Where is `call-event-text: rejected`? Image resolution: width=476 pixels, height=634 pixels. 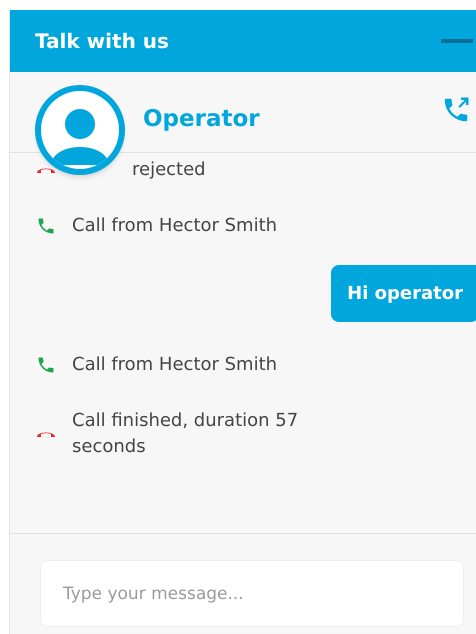
call-event-text: rejected is located at coordinates (169, 170).